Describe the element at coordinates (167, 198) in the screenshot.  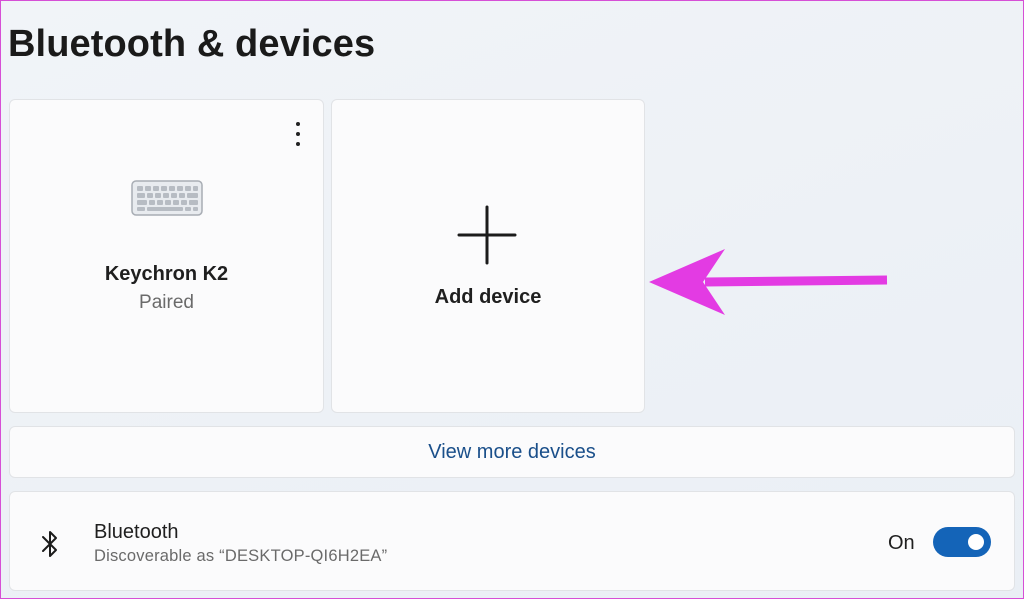
I see `keyboard-icon` at that location.